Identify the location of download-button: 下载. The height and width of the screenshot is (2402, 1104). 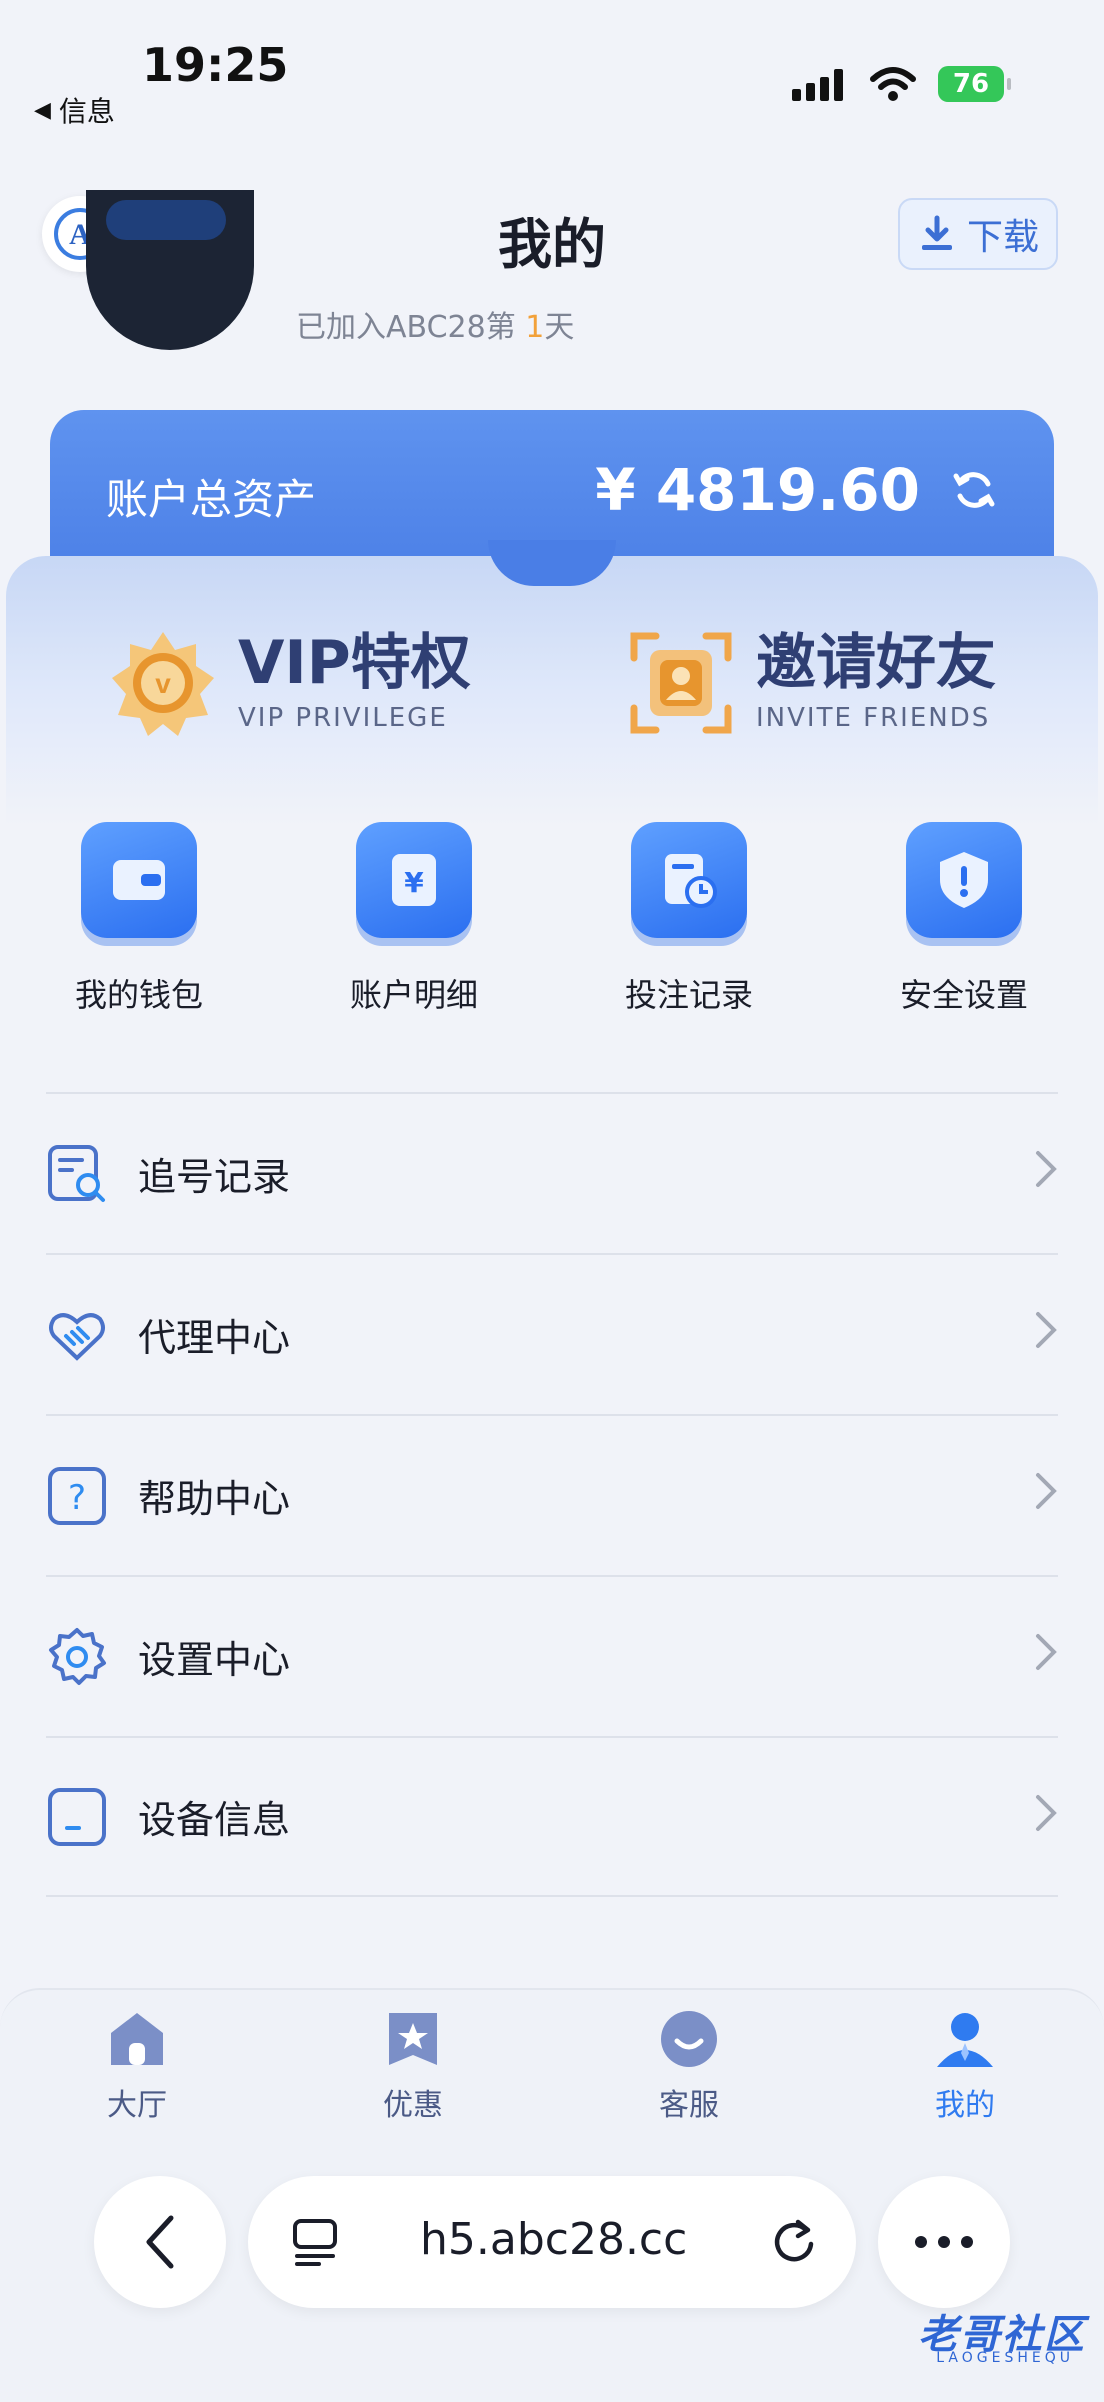
(978, 234).